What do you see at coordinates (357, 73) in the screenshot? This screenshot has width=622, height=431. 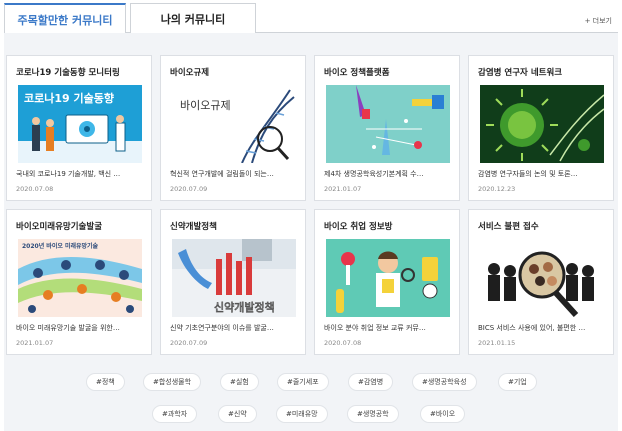 I see `card-title: 바이오 정책플랫폼` at bounding box center [357, 73].